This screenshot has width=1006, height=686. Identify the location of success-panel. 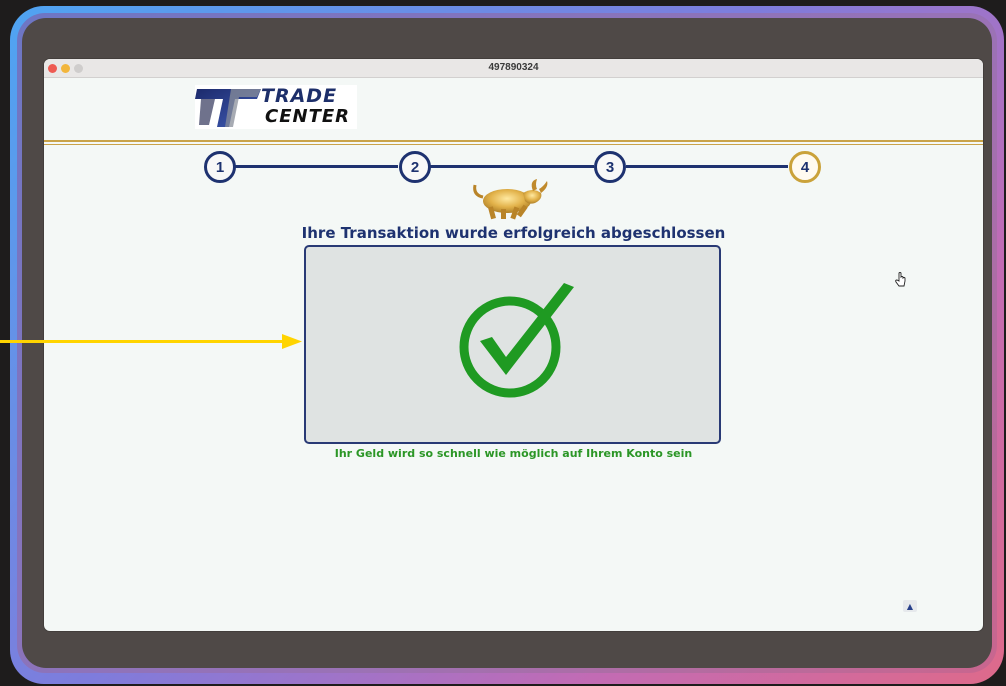
(512, 344).